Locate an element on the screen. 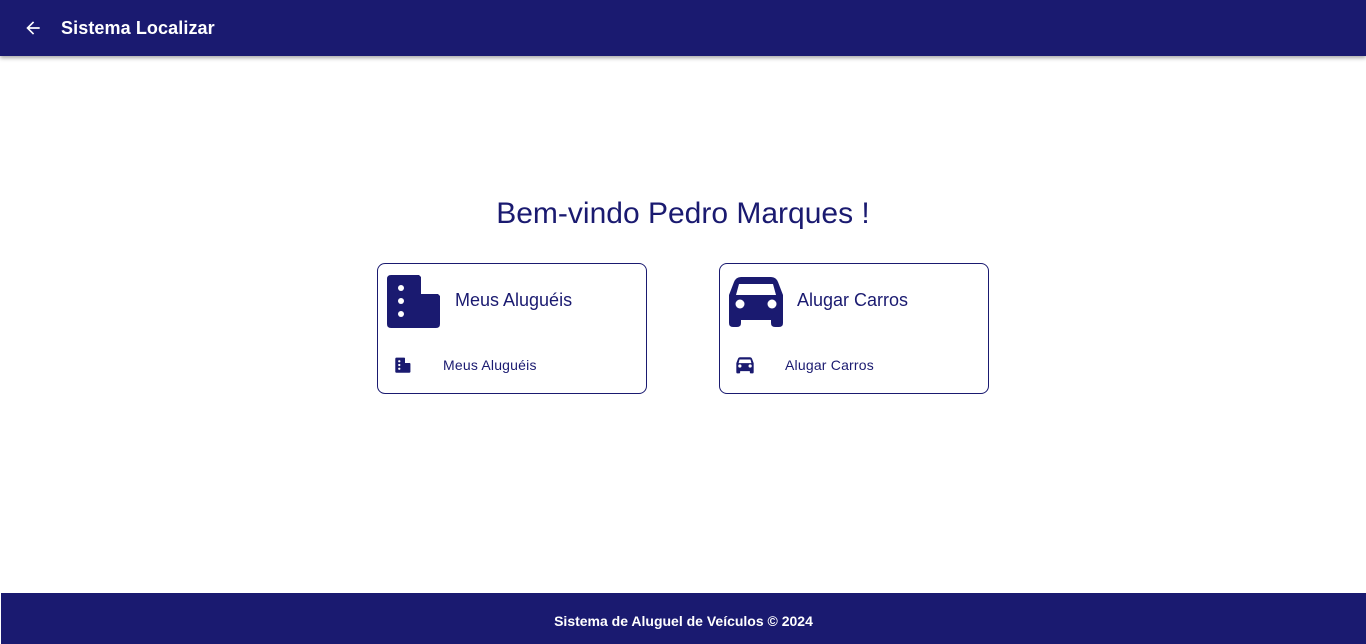 This screenshot has width=1366, height=644. card-action-label: Alugar Carros is located at coordinates (829, 365).